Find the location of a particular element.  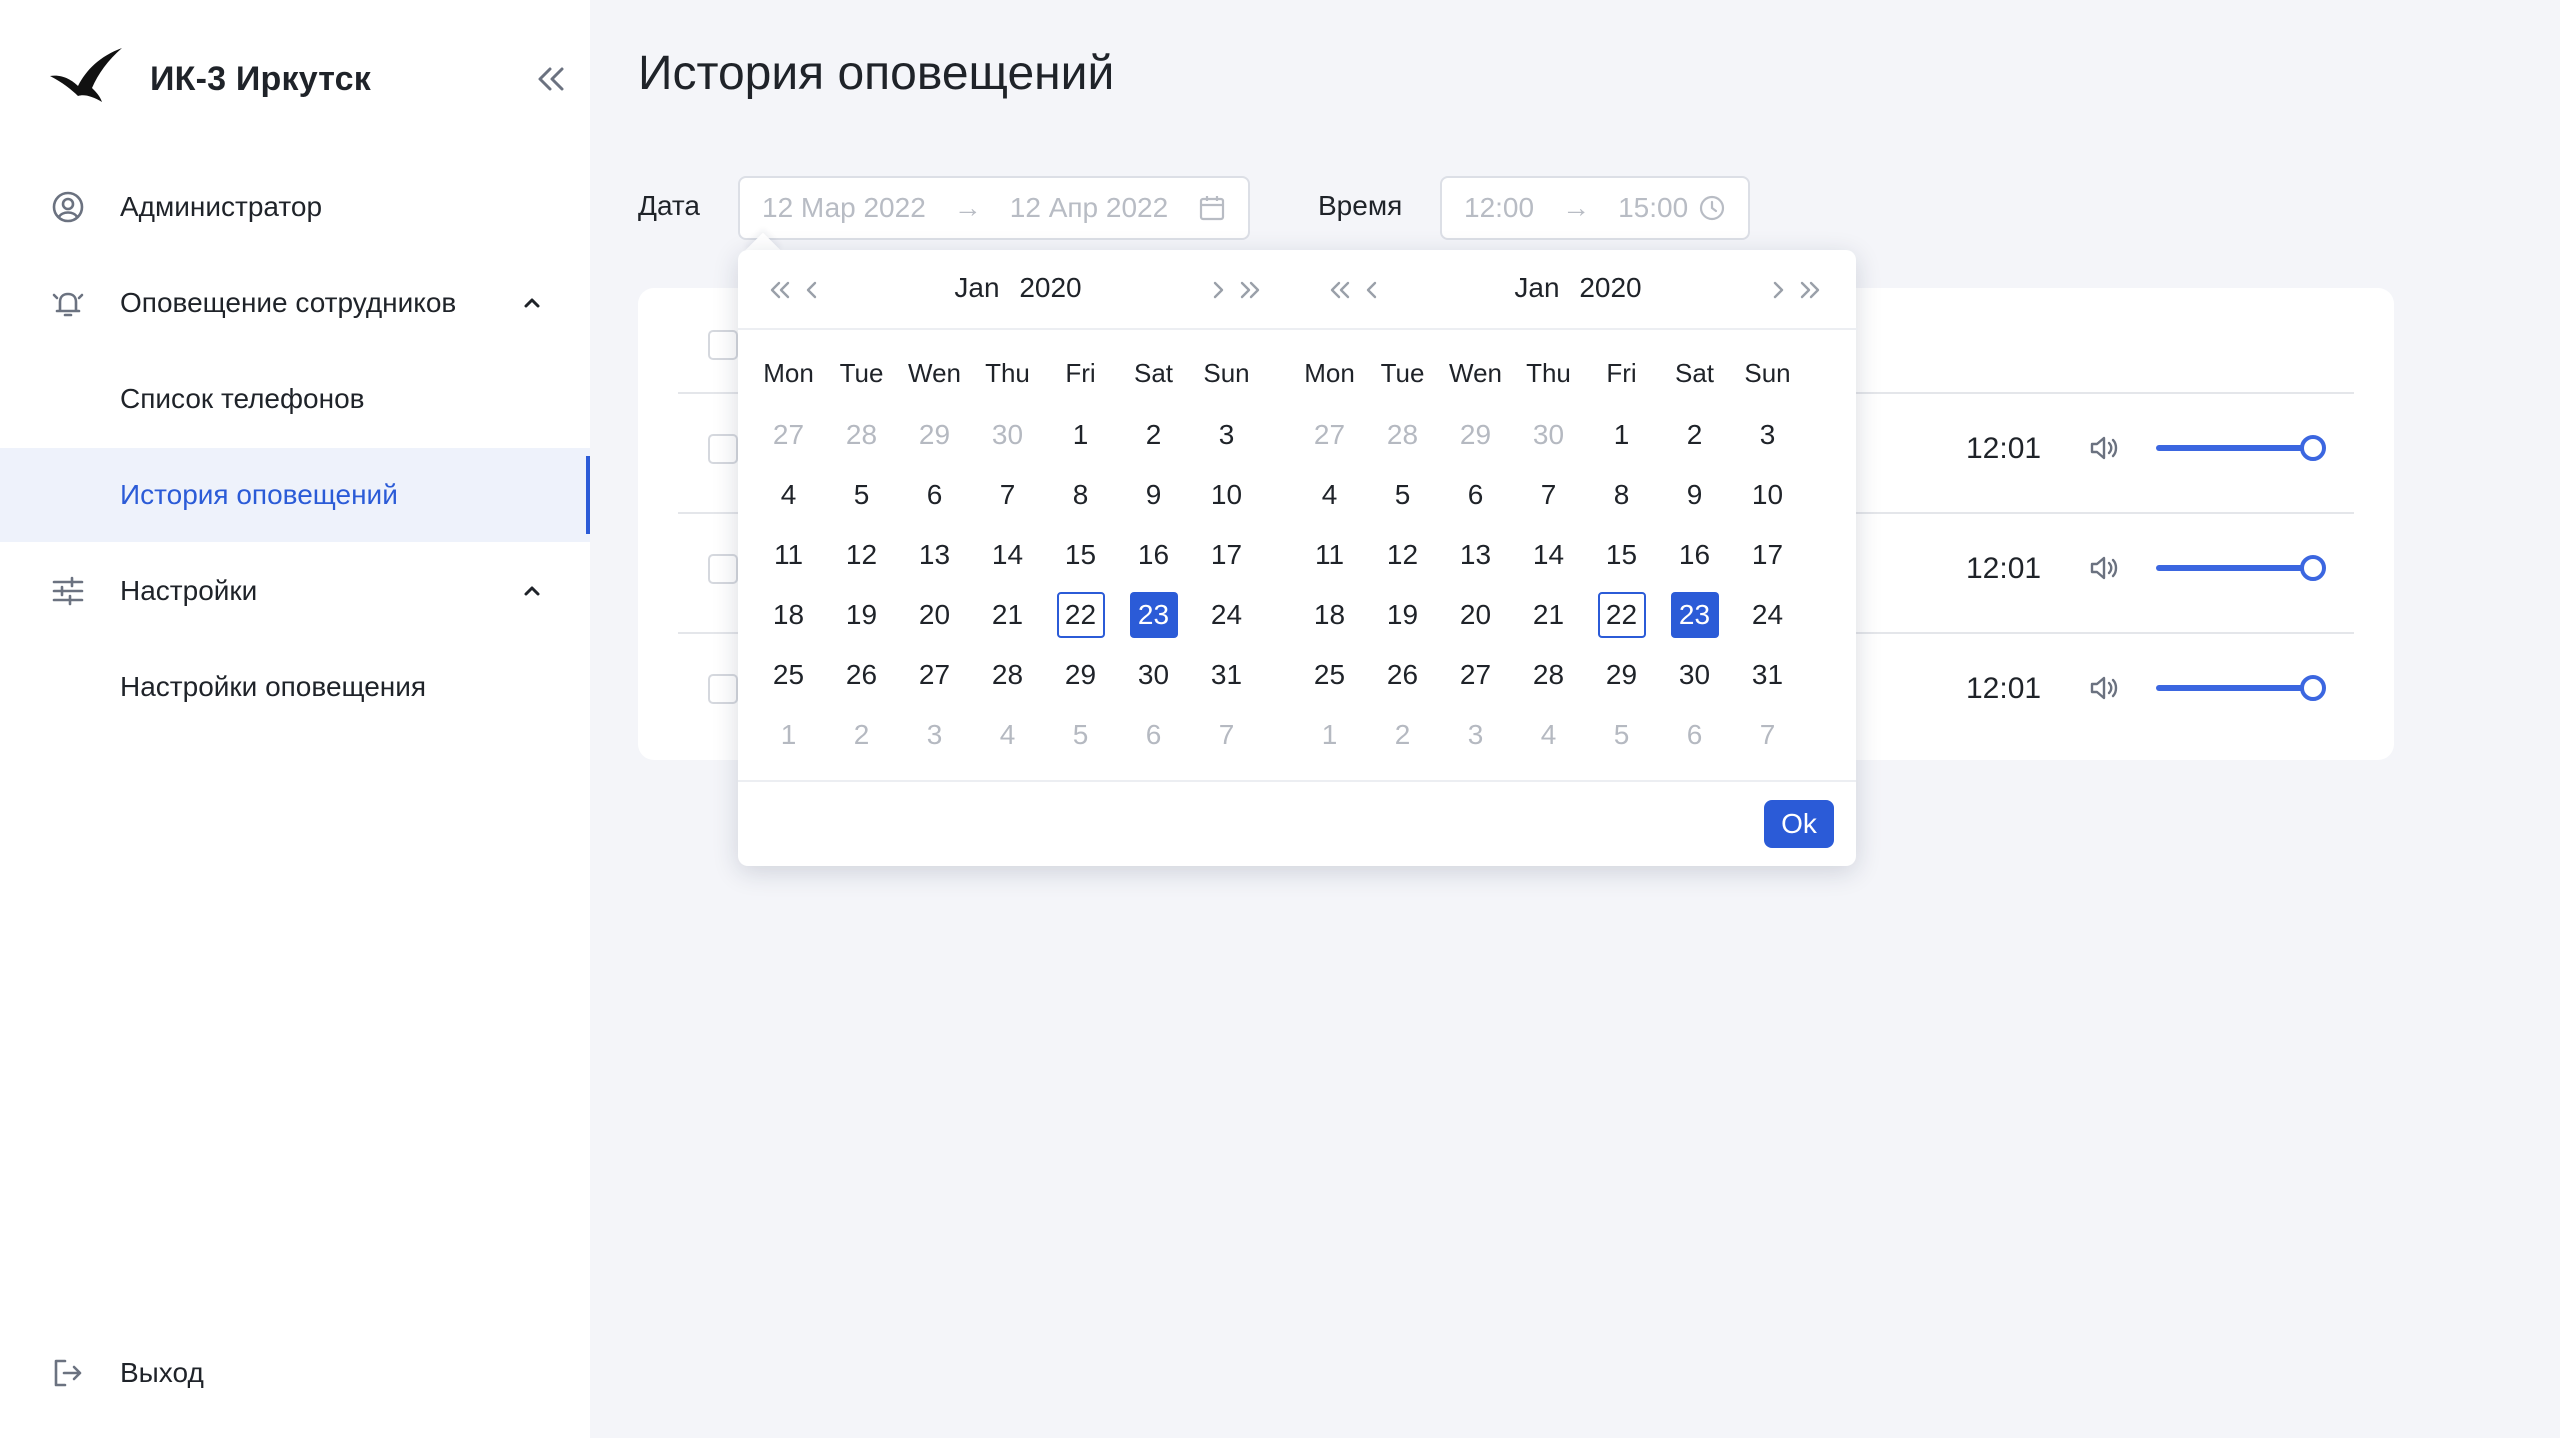

calendar-day: 13 is located at coordinates (934, 555).